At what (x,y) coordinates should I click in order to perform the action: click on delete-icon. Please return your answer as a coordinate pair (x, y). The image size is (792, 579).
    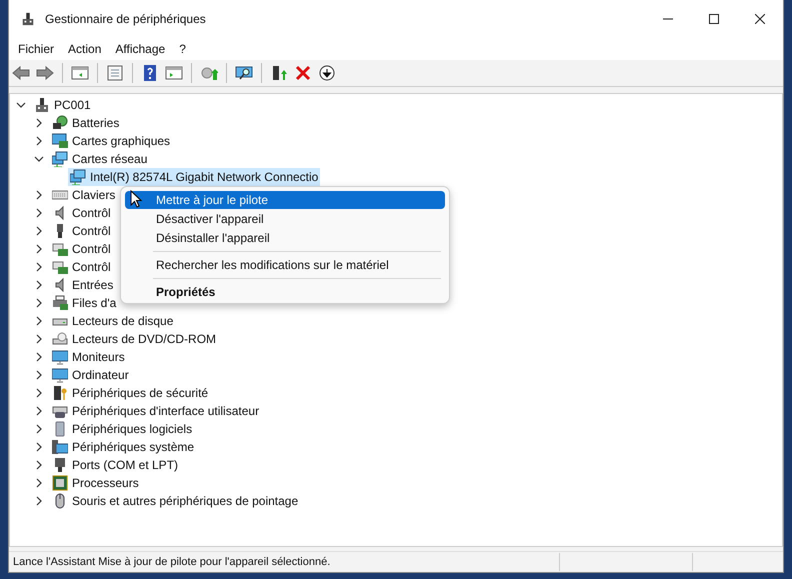
    Looking at the image, I should click on (303, 73).